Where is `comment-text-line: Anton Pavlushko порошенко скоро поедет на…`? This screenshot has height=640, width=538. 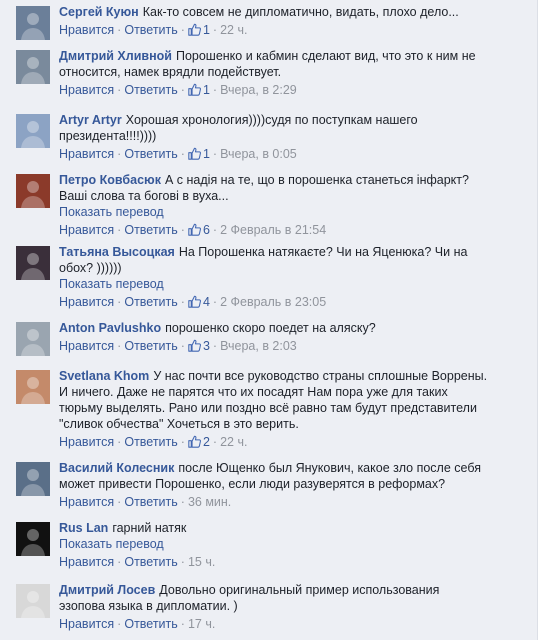 comment-text-line: Anton Pavlushko порошенко скоро поедет на… is located at coordinates (291, 328).